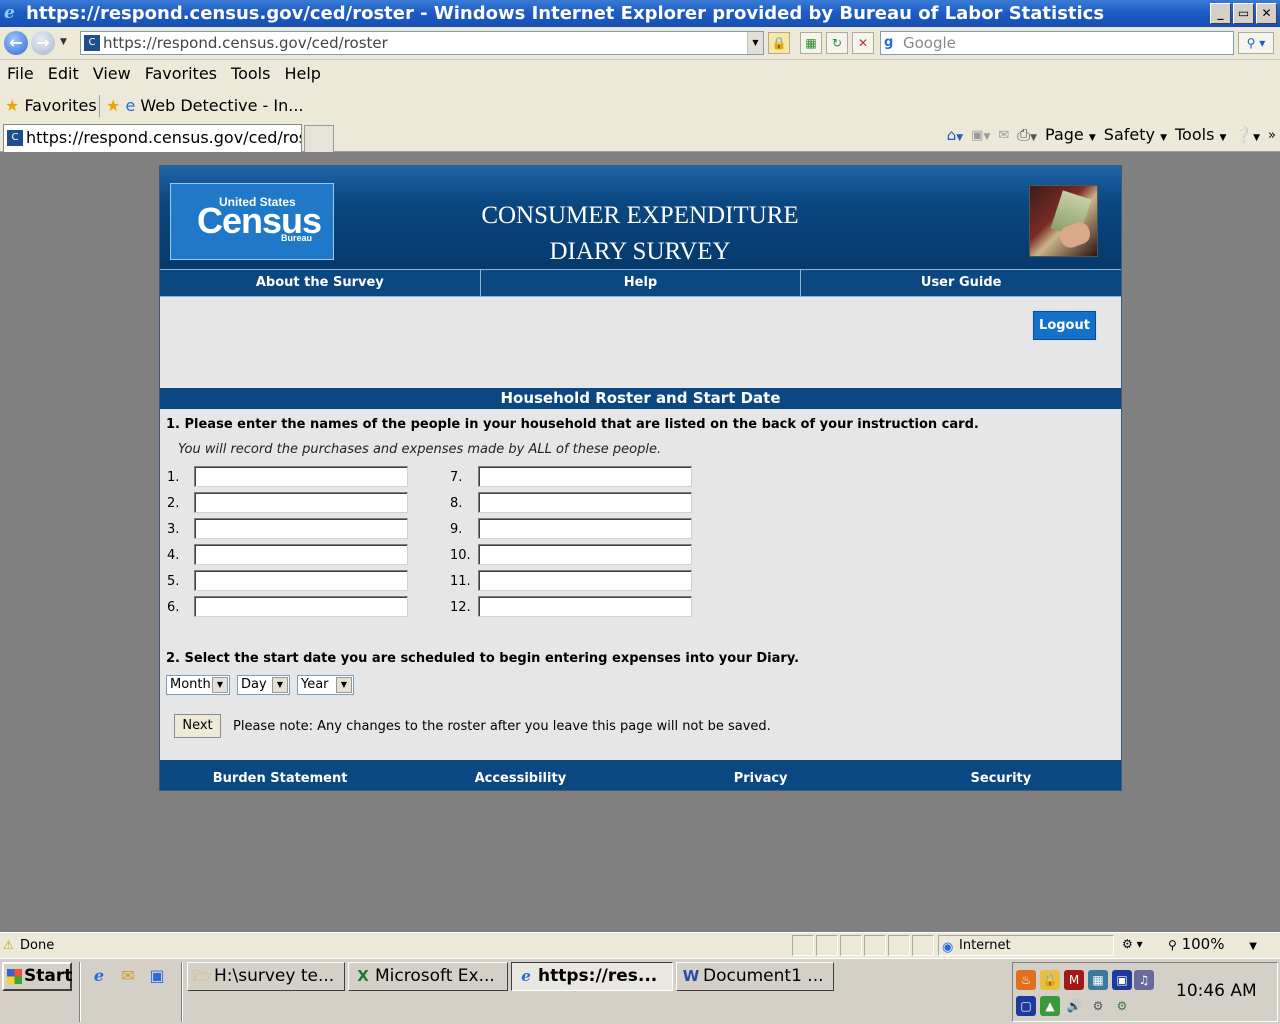 The height and width of the screenshot is (1024, 1280). I want to click on nav-about-survey: About the Survey, so click(320, 283).